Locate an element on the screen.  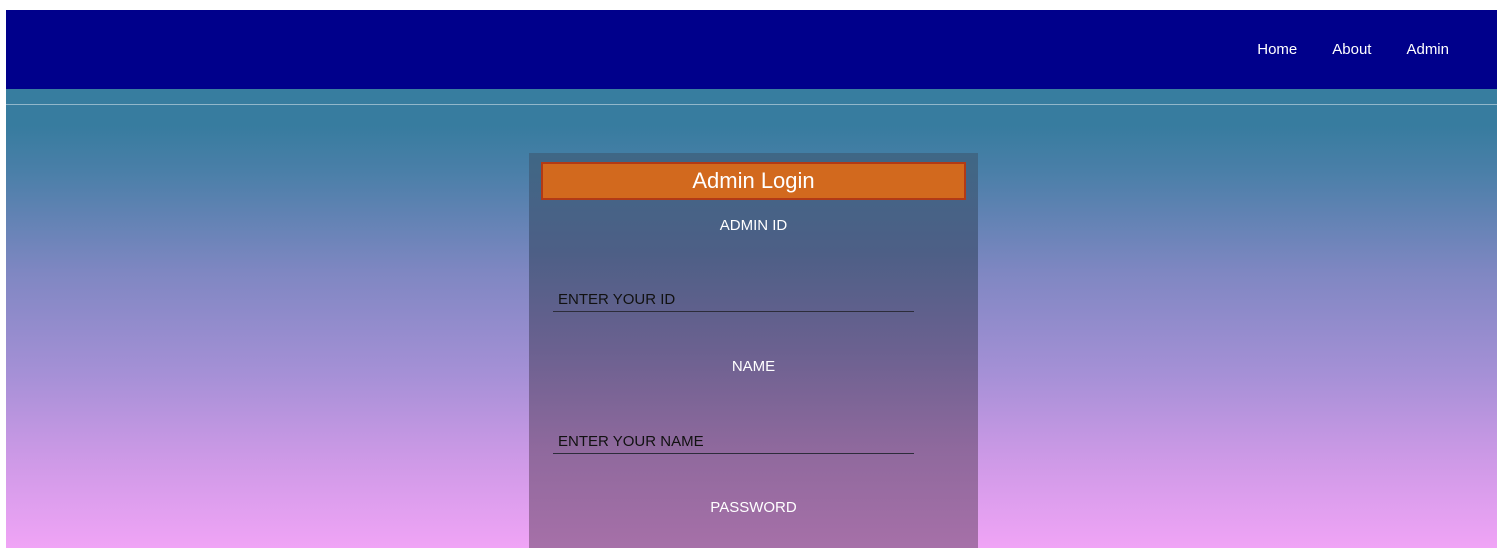
nav-home-link: Home is located at coordinates (1277, 50).